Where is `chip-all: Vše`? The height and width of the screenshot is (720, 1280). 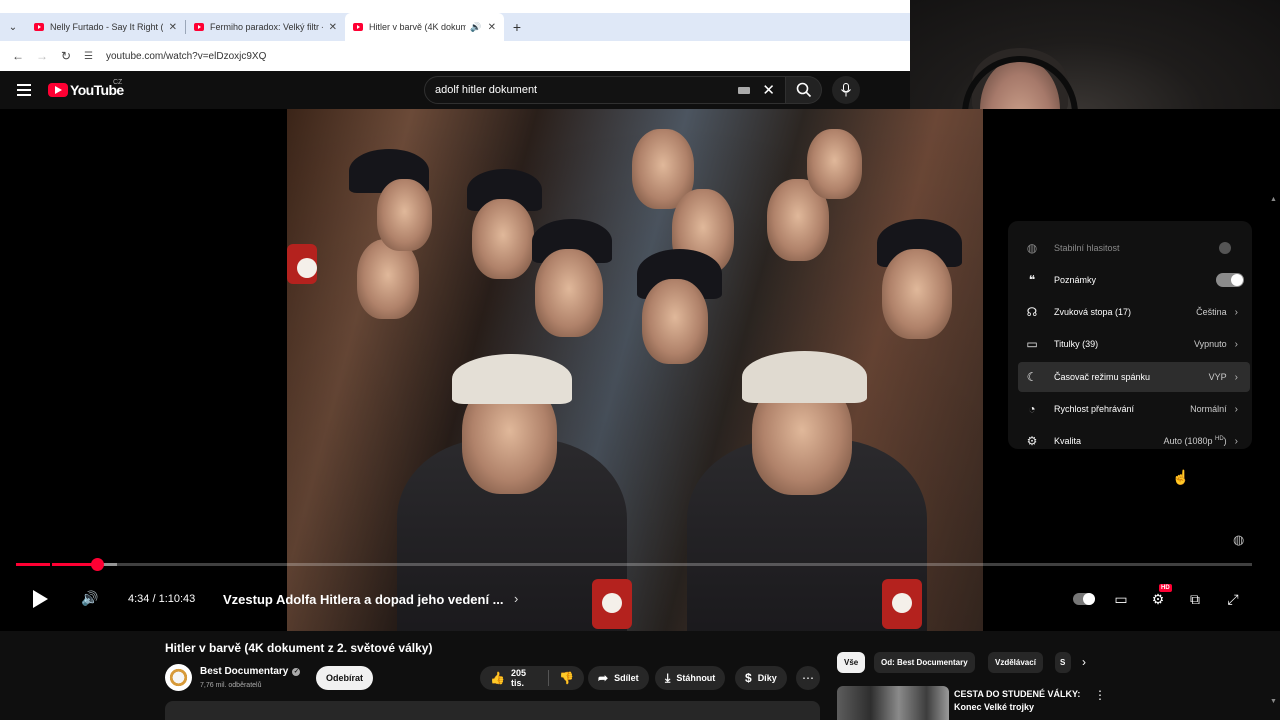
chip-all: Vše is located at coordinates (851, 662).